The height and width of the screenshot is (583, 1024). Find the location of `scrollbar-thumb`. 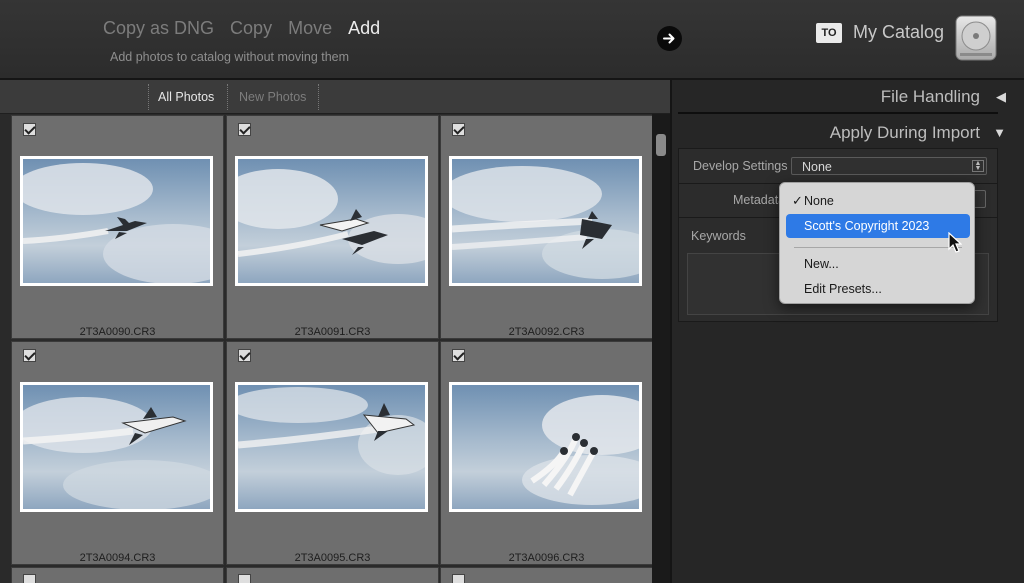

scrollbar-thumb is located at coordinates (661, 145).